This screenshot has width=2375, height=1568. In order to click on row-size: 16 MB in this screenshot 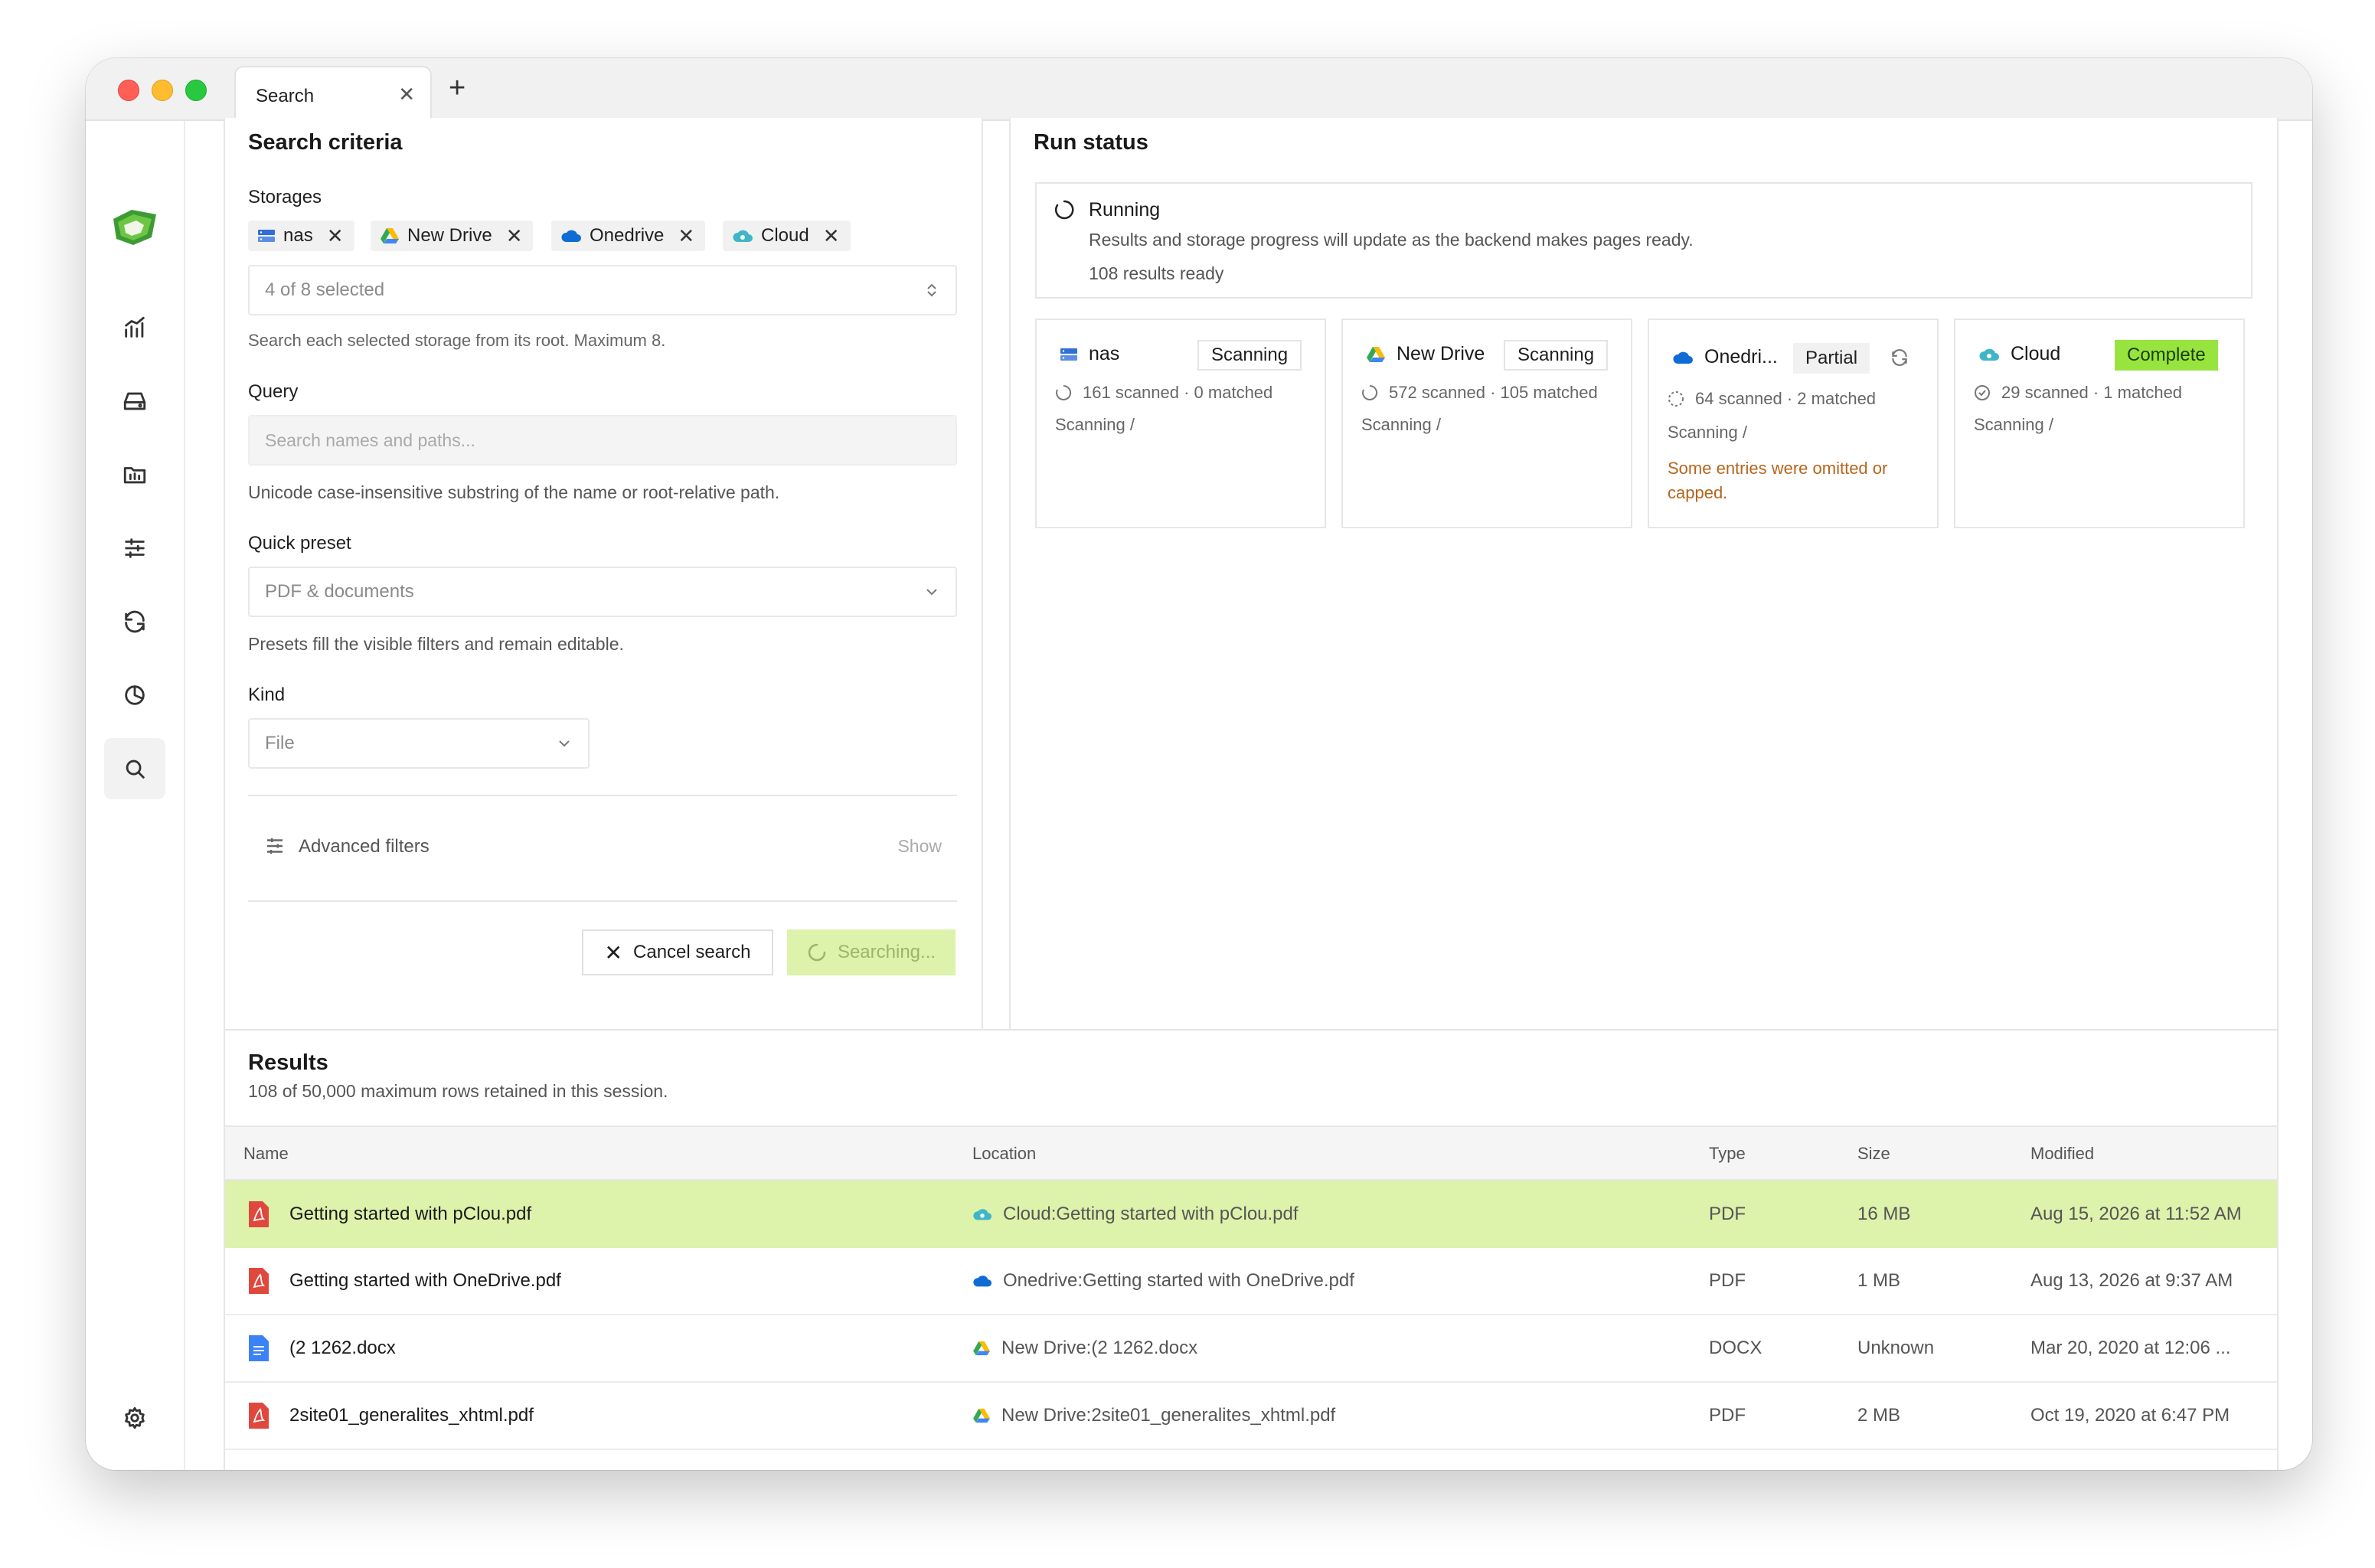, I will do `click(1884, 1214)`.